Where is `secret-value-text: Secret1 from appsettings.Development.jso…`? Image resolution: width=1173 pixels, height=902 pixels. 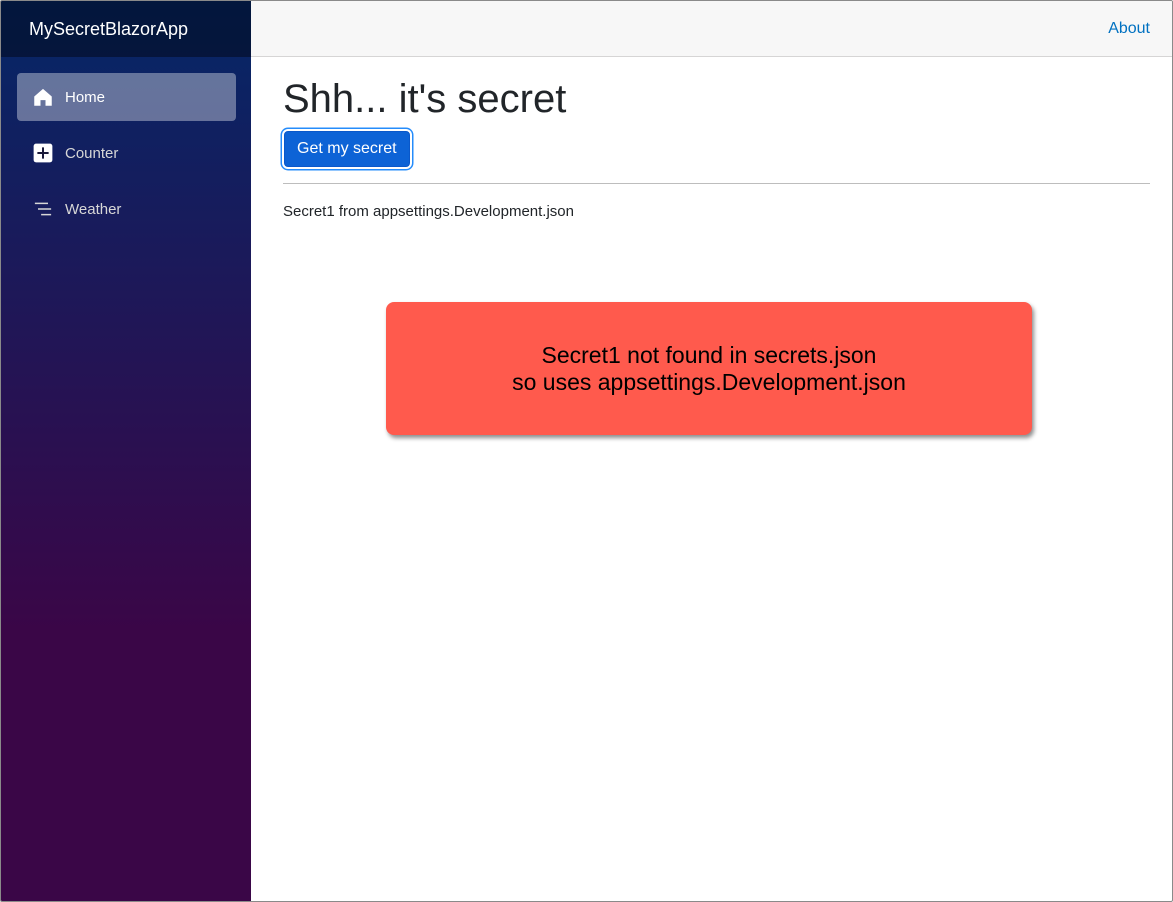
secret-value-text: Secret1 from appsettings.Development.jso… is located at coordinates (428, 211).